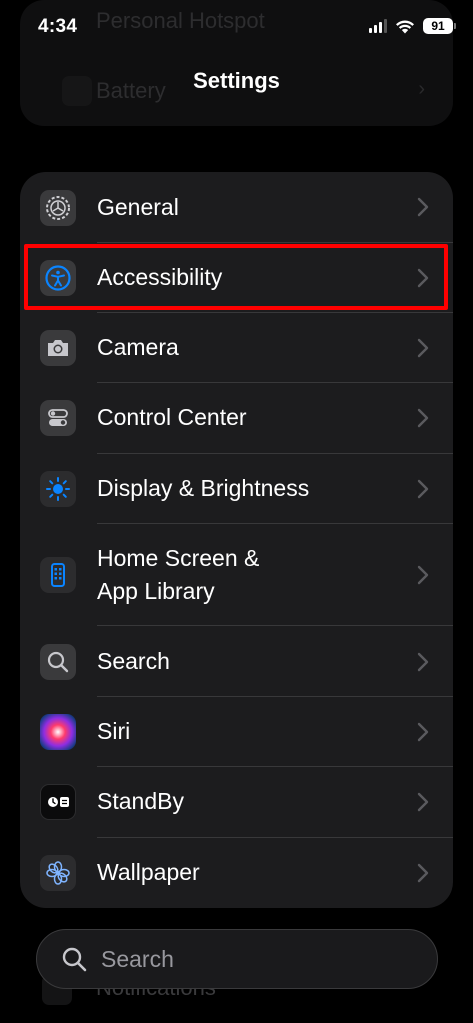  I want to click on siri-icon, so click(58, 732).